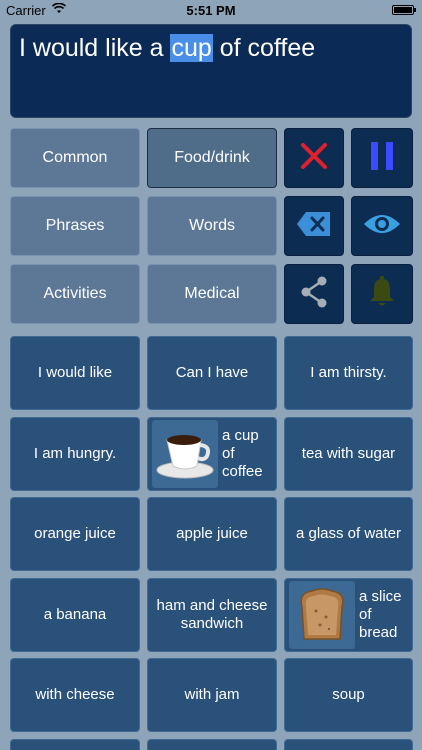 The image size is (422, 750). I want to click on category-food-drink-button: Food/drink, so click(212, 158).